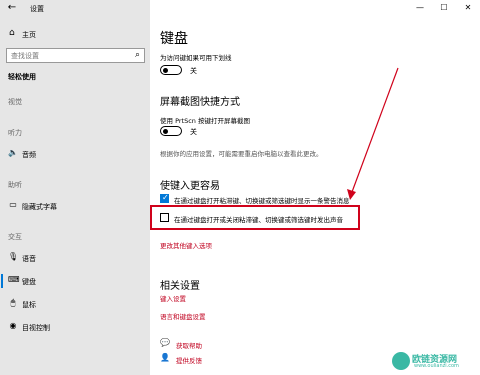 Image resolution: width=480 pixels, height=375 pixels. What do you see at coordinates (29, 259) in the screenshot?
I see `sidebar-item-label: 语音` at bounding box center [29, 259].